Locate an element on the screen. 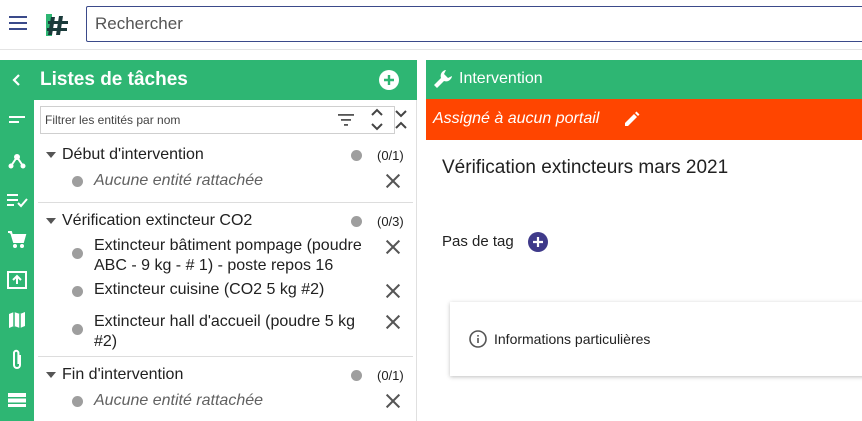 This screenshot has height=421, width=862. wrench-icon is located at coordinates (443, 79).